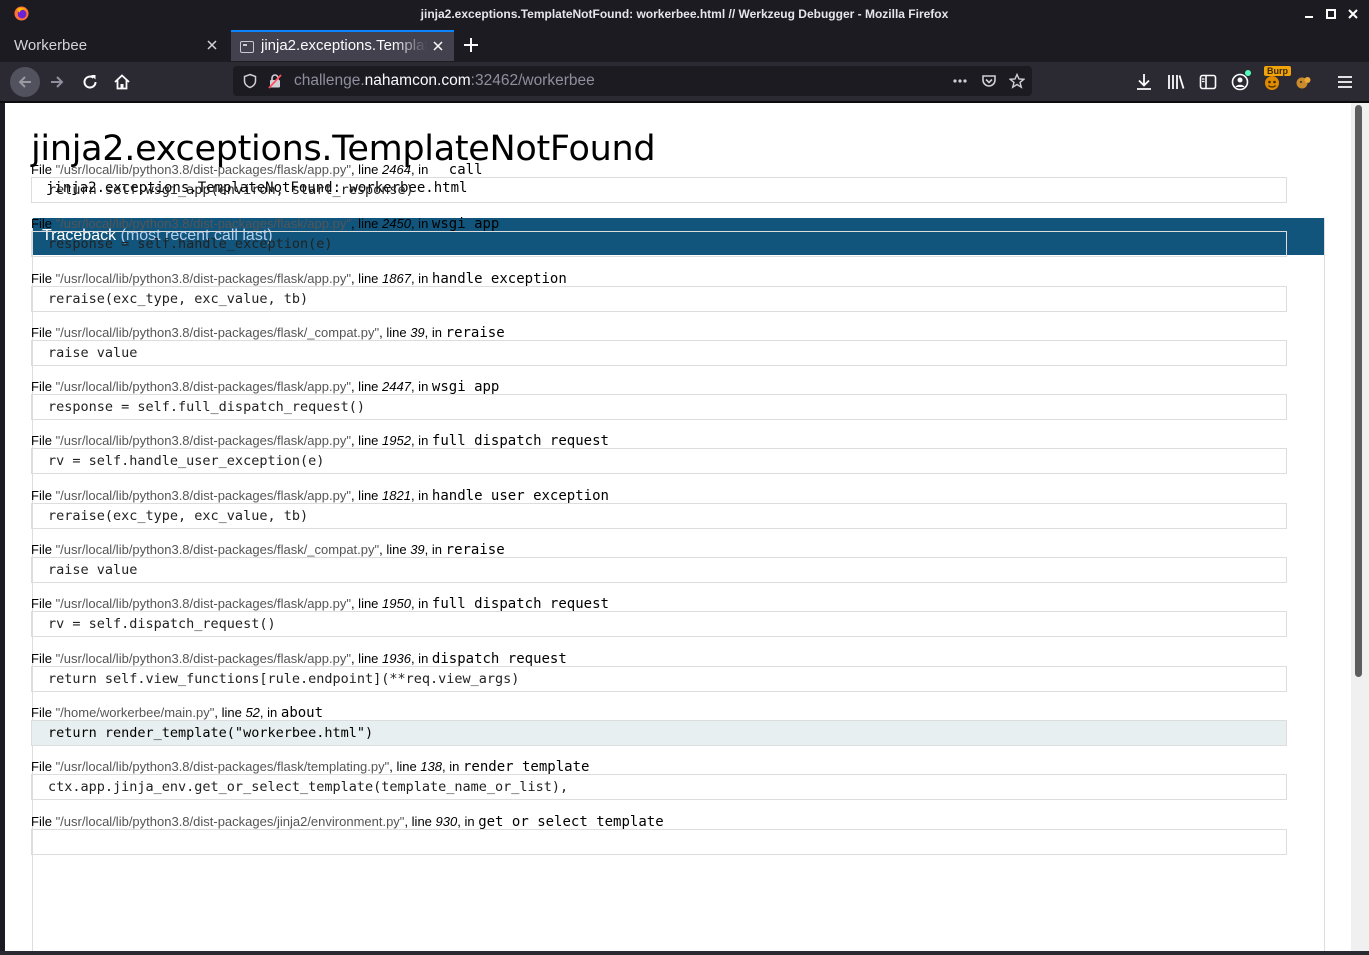 This screenshot has height=955, width=1369. What do you see at coordinates (1304, 82) in the screenshot?
I see `extension-puzzle-icon` at bounding box center [1304, 82].